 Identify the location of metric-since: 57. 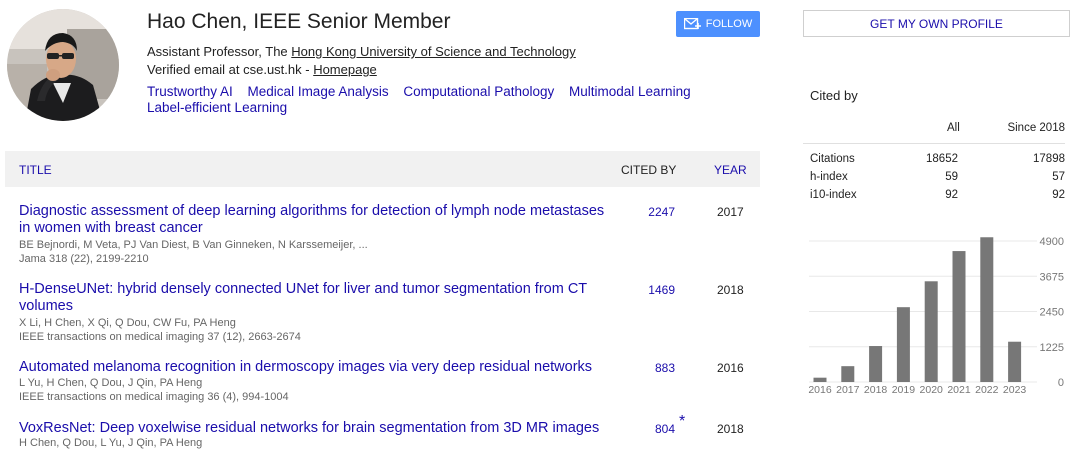
(1058, 177).